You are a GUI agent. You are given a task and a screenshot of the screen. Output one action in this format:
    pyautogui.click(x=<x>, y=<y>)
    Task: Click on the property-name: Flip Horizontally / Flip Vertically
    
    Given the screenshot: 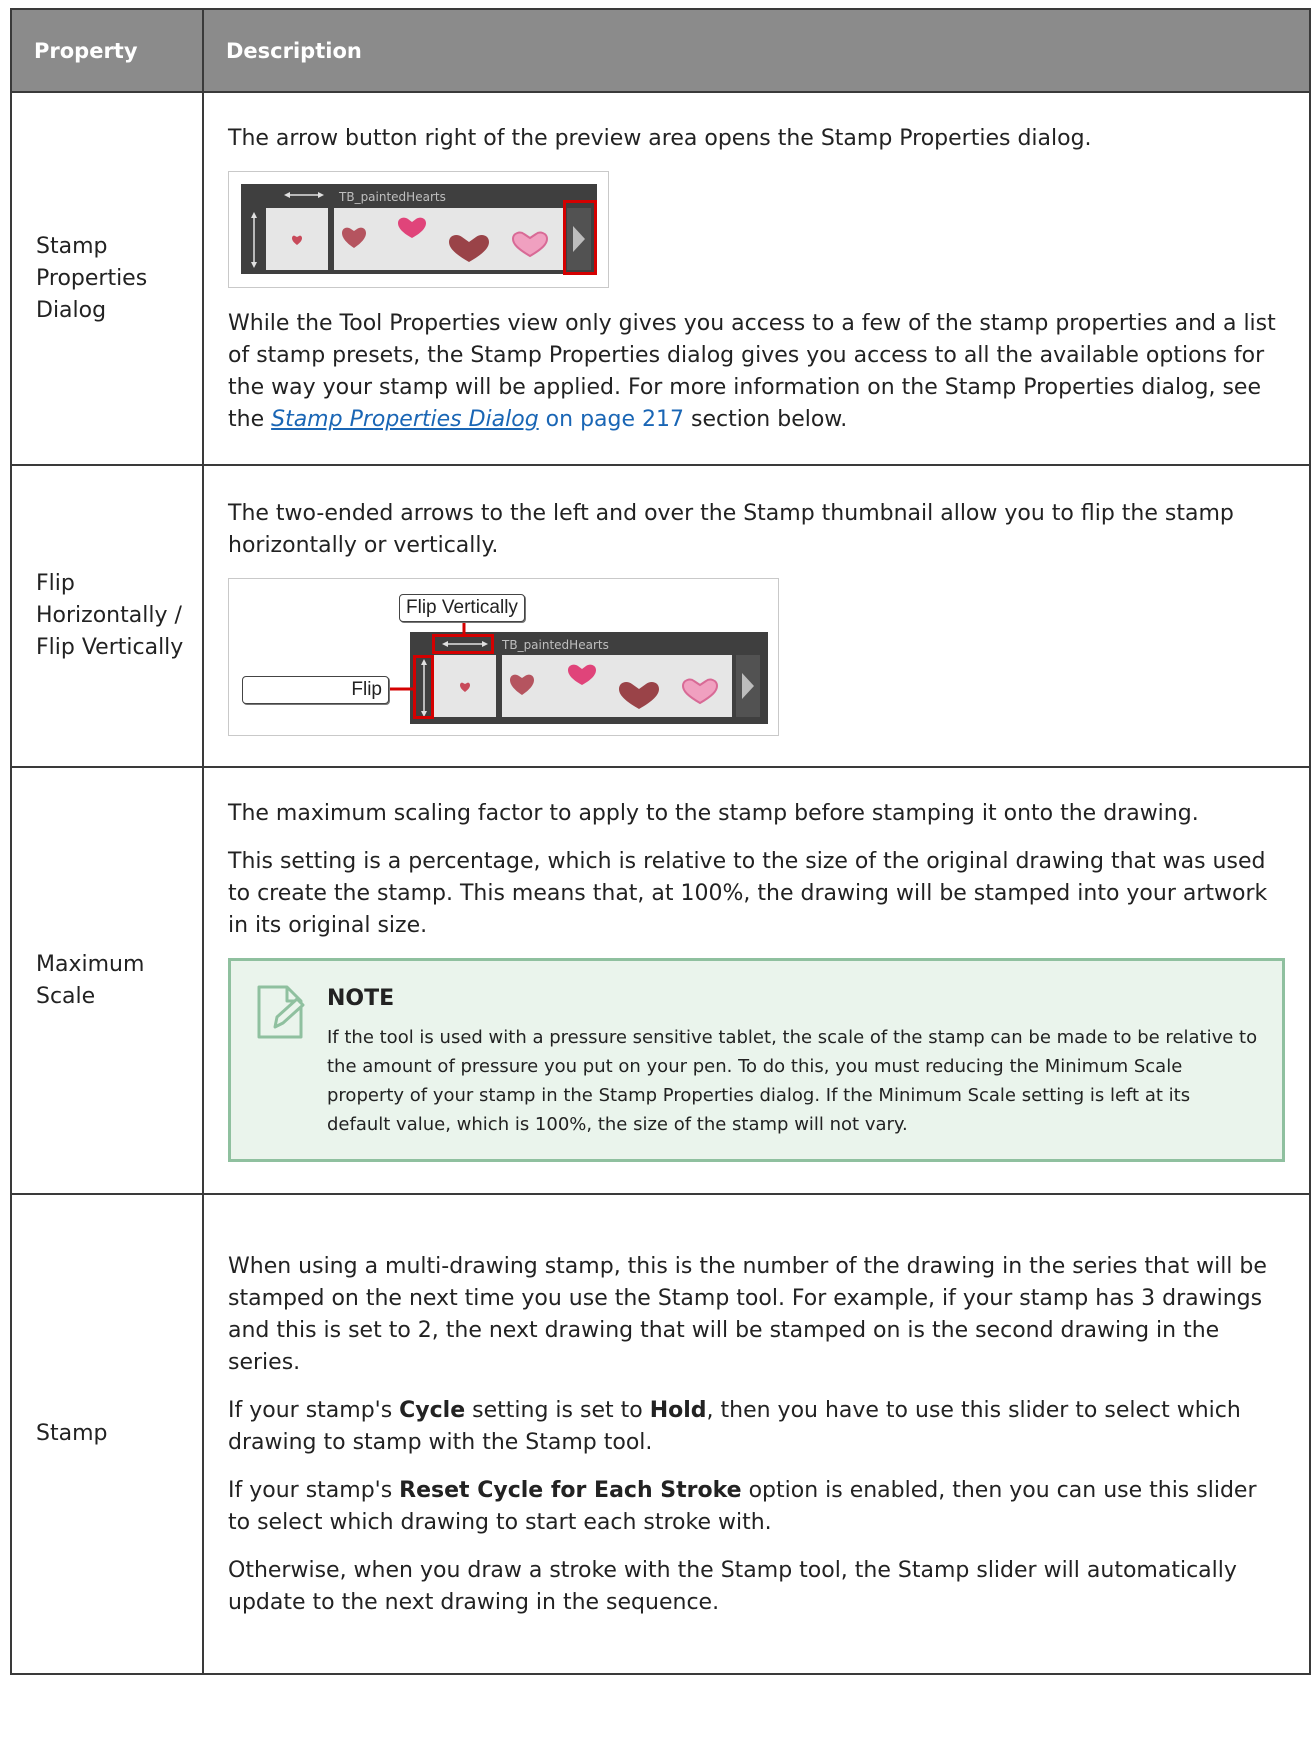 What is the action you would take?
    pyautogui.click(x=107, y=616)
    